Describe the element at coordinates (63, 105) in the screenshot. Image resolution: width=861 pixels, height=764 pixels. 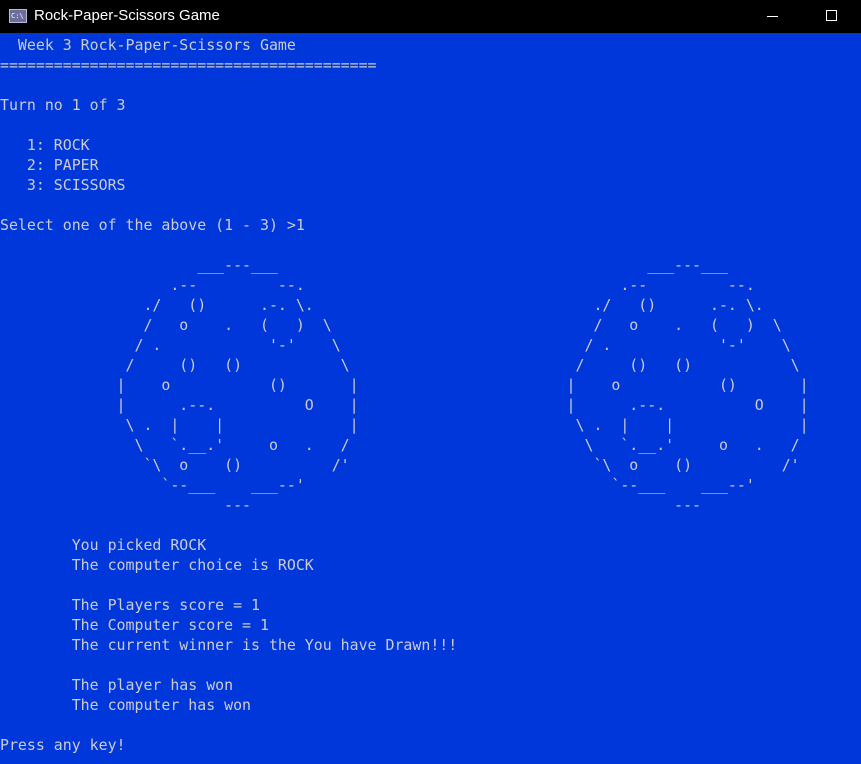
I see `turn-counter: Turn no 1 of 3` at that location.